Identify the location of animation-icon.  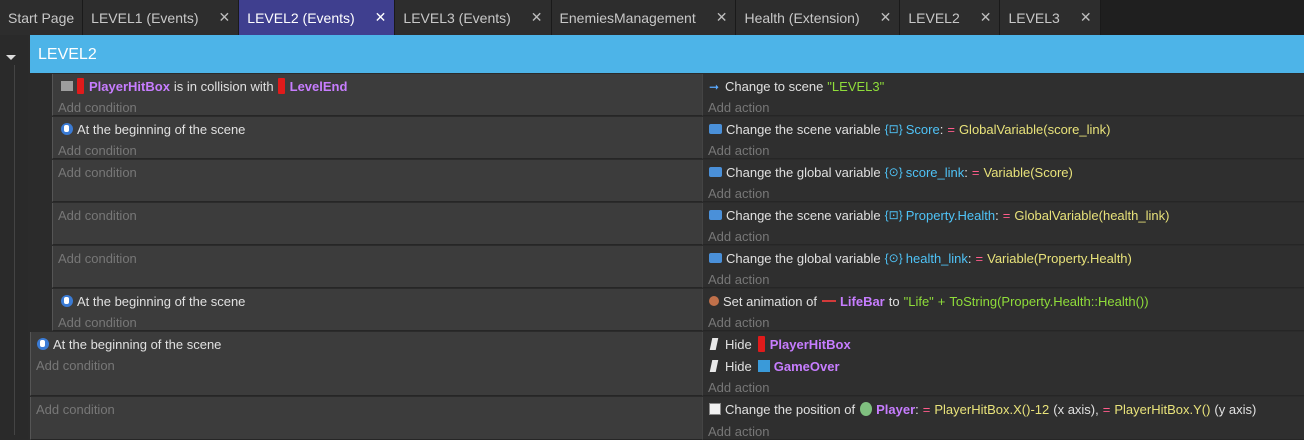
(714, 301).